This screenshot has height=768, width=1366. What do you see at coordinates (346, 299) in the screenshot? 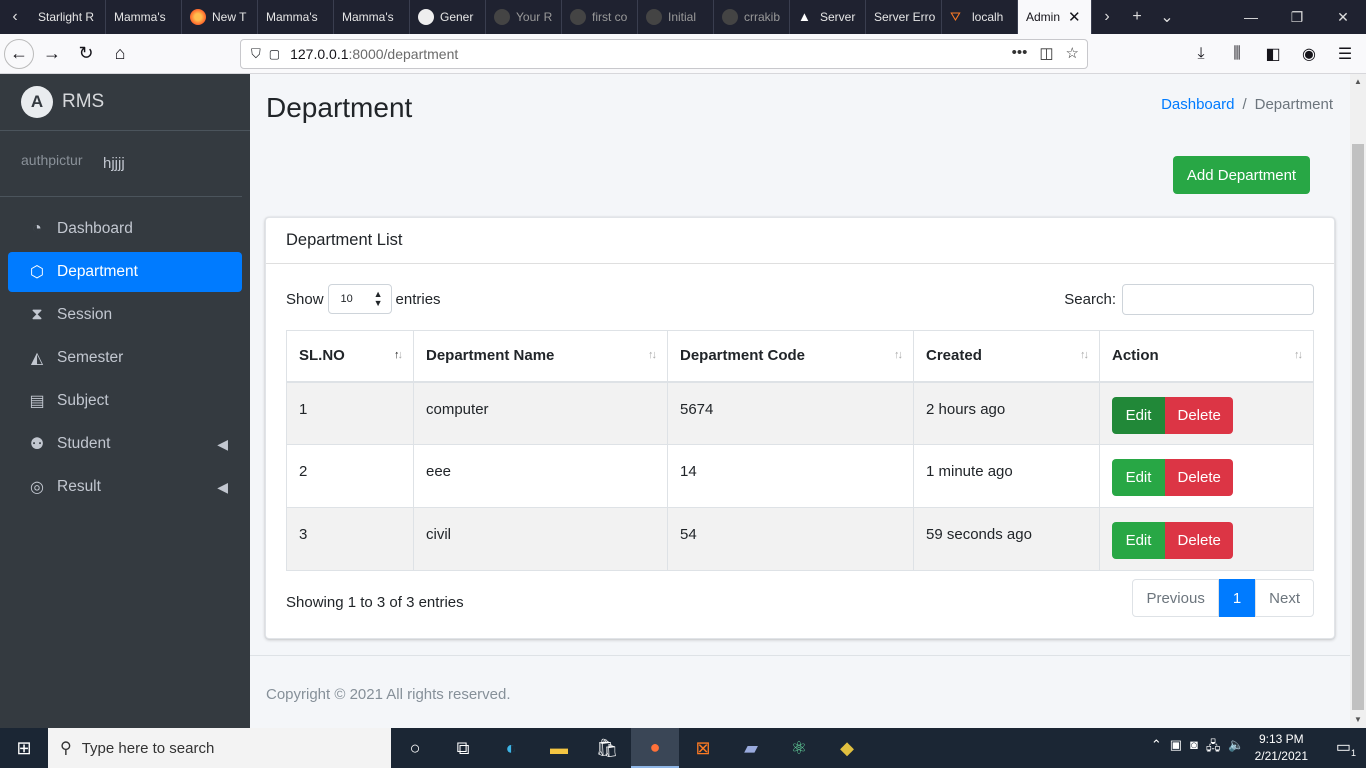
I see `entries-select-value: 10` at bounding box center [346, 299].